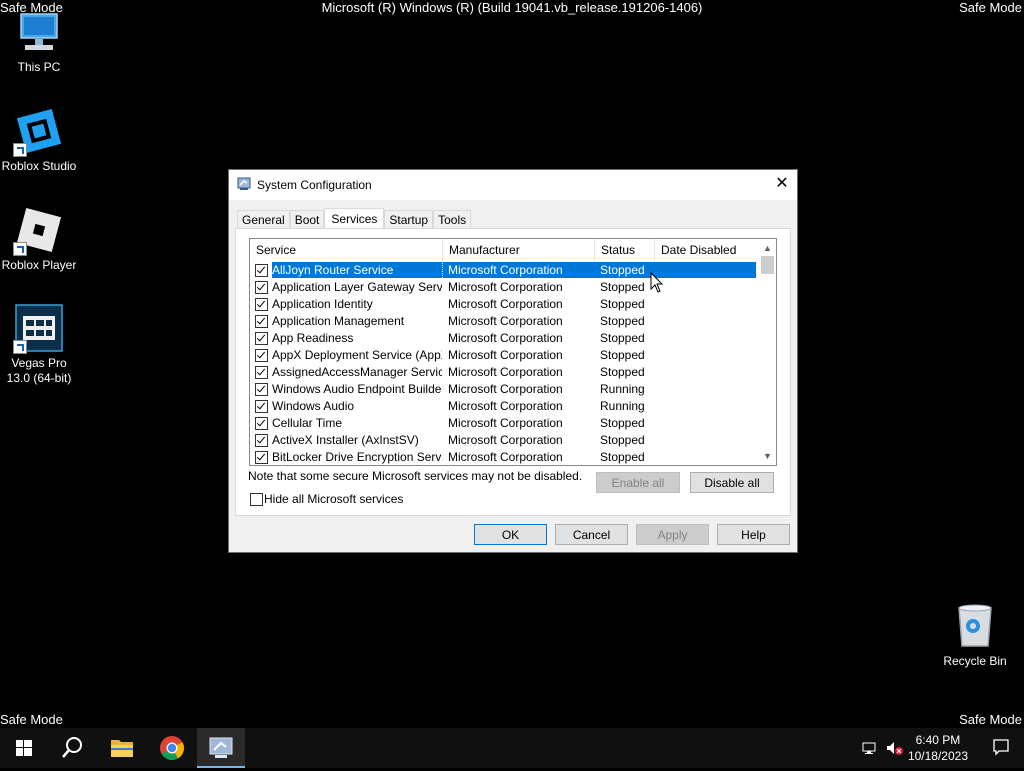  I want to click on action-center-icon, so click(1001, 748).